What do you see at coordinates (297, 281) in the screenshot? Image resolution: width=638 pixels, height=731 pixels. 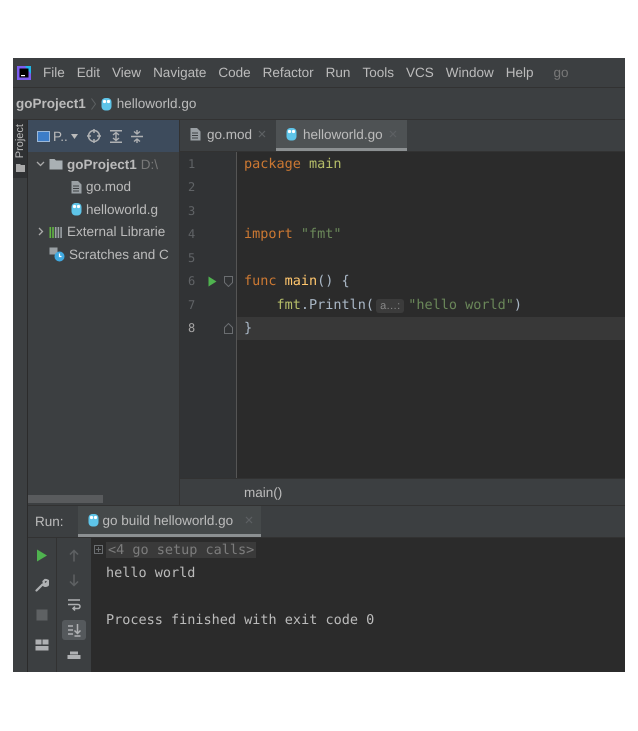 I see `code-line: func main() {` at bounding box center [297, 281].